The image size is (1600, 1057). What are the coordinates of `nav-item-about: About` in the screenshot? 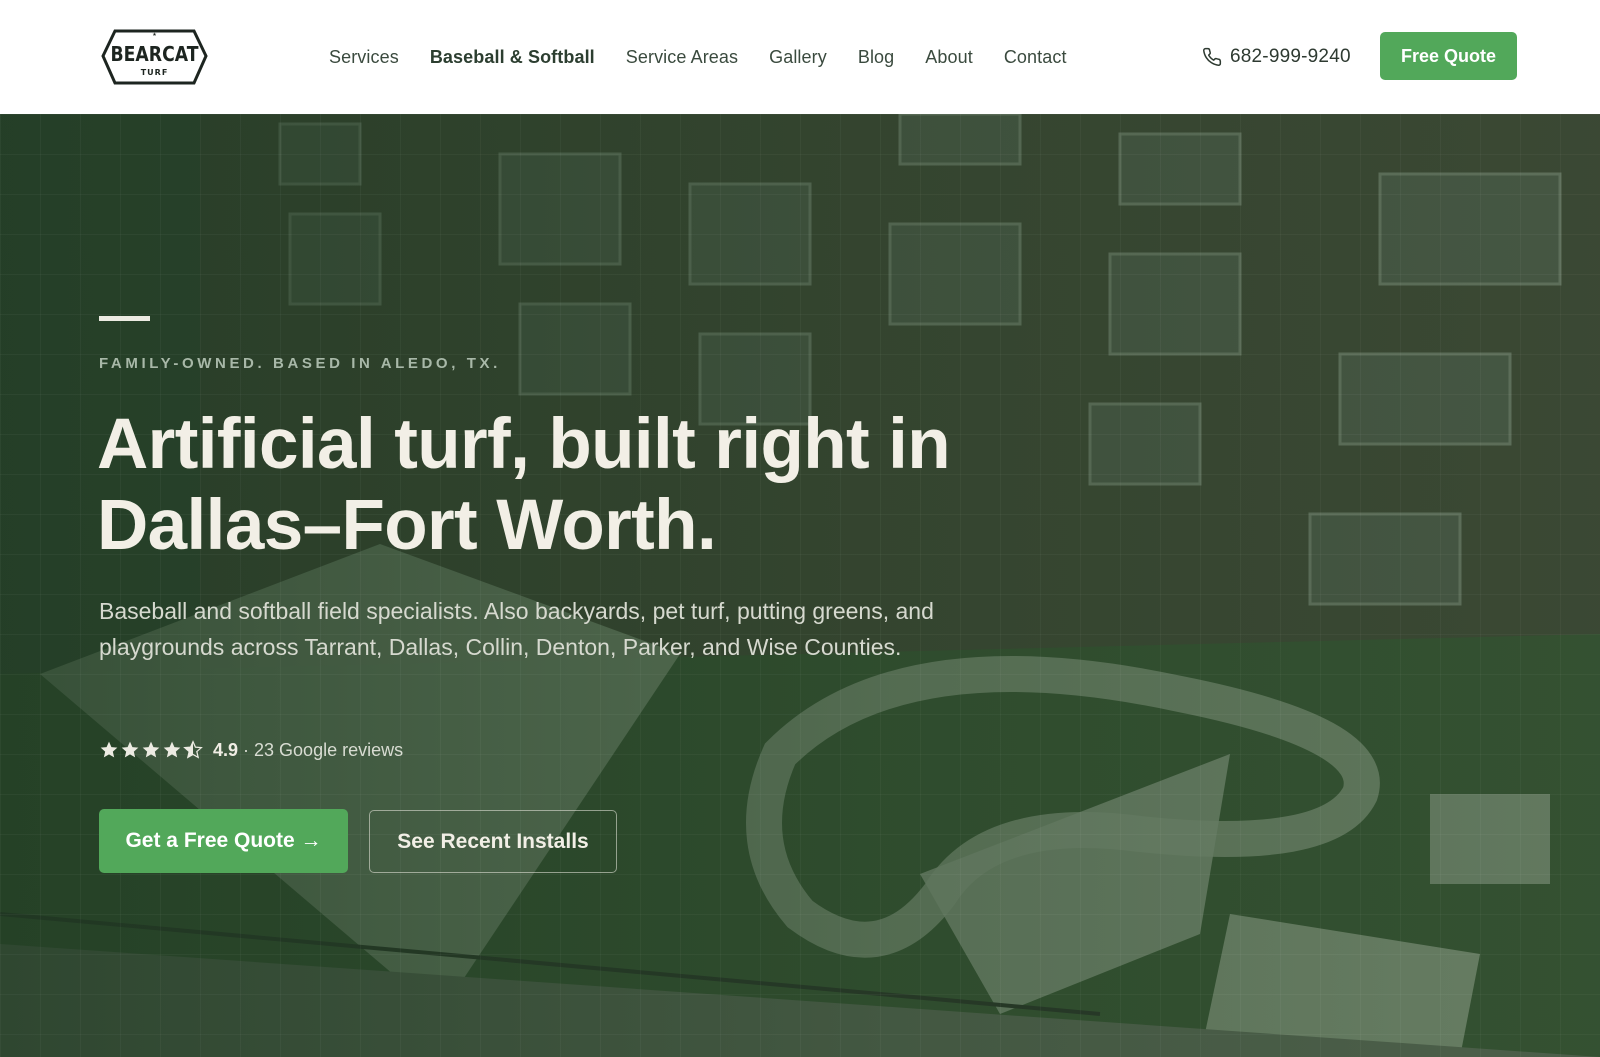 It's located at (949, 57).